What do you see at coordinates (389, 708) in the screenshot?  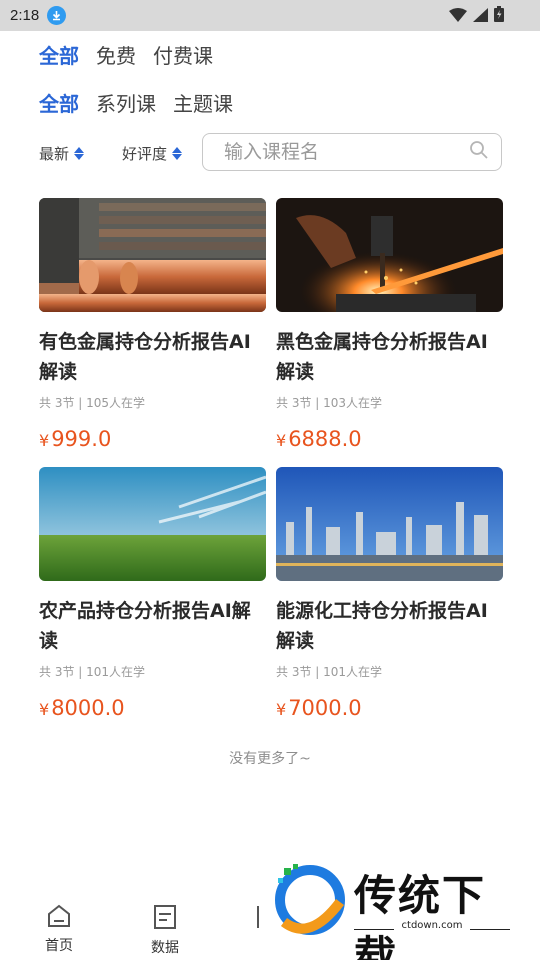 I see `course-price: ¥ 7000.0` at bounding box center [389, 708].